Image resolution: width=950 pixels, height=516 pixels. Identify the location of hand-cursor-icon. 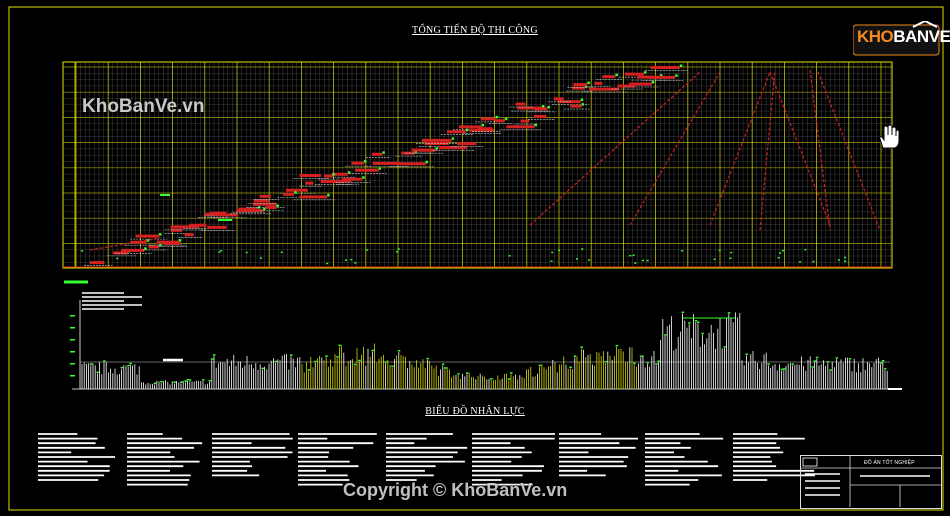
(888, 137).